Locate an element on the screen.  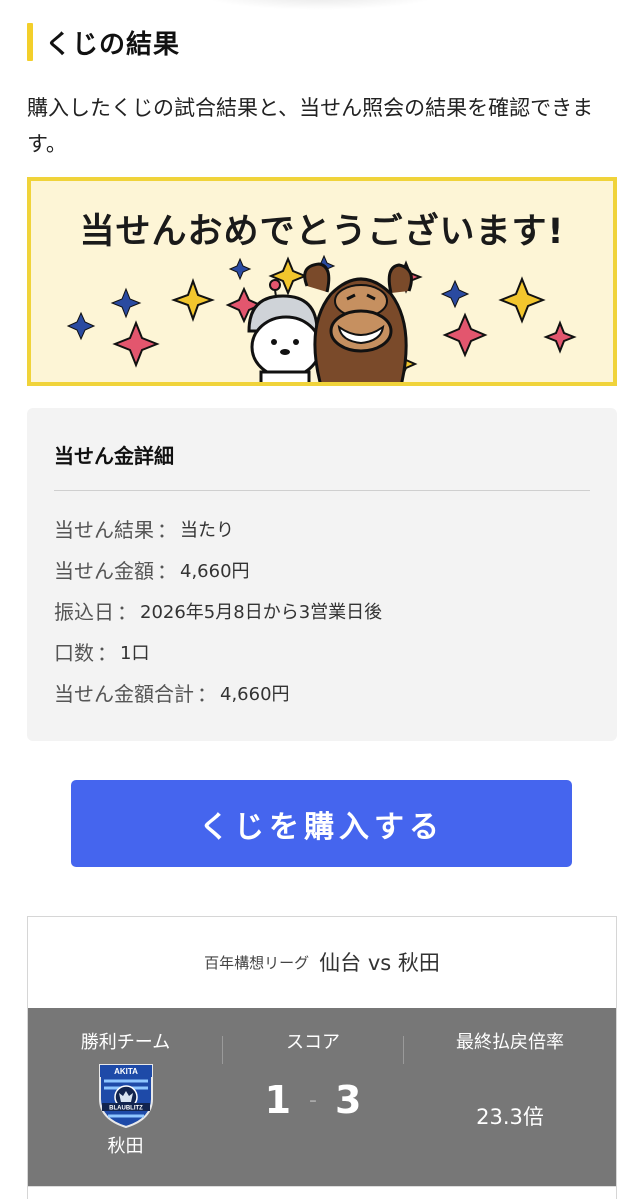
odds-column: 最終払戻倍率 23.3倍 is located at coordinates (510, 1097).